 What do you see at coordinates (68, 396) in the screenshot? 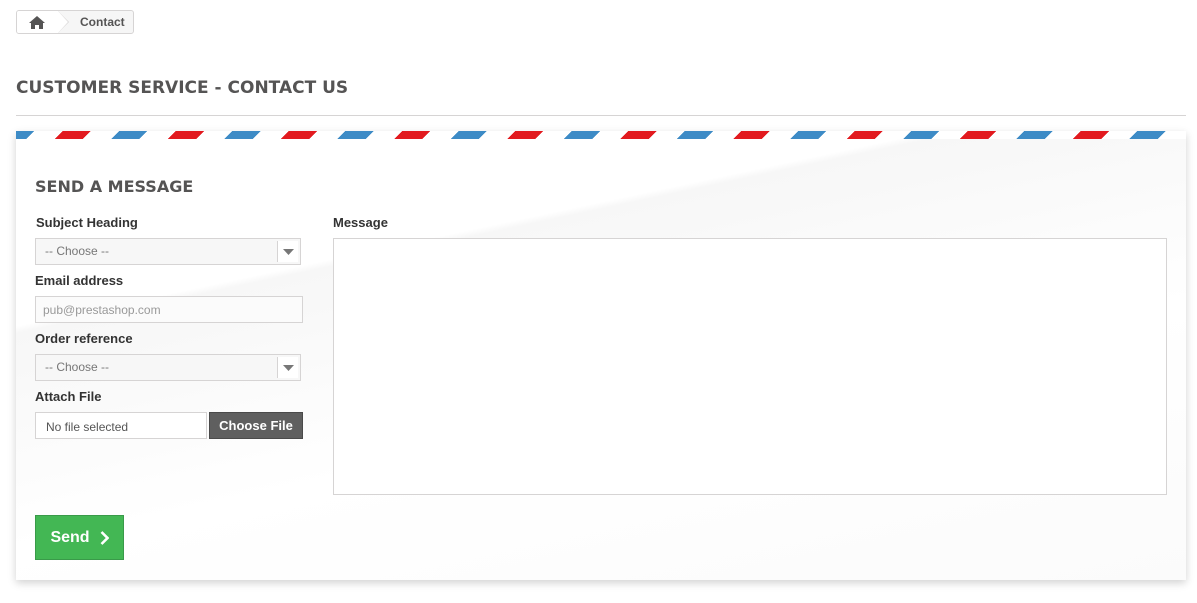
I see `attach-label: Attach File` at bounding box center [68, 396].